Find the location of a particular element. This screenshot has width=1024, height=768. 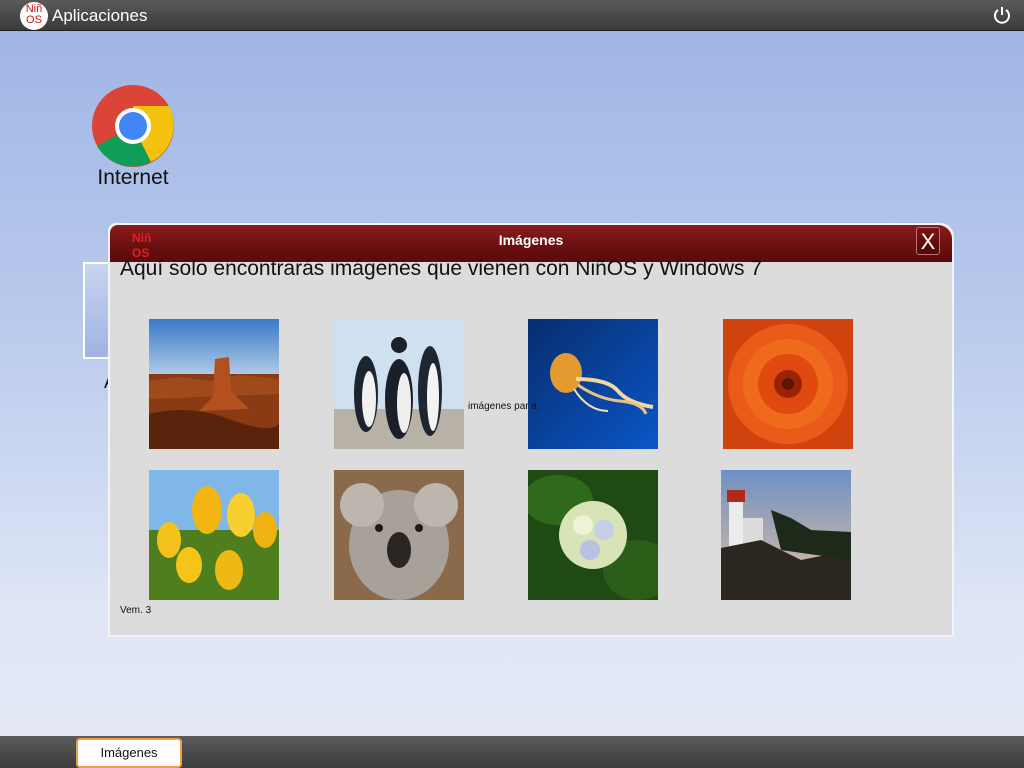

taskbar-item-images: Imágenes is located at coordinates (129, 753).